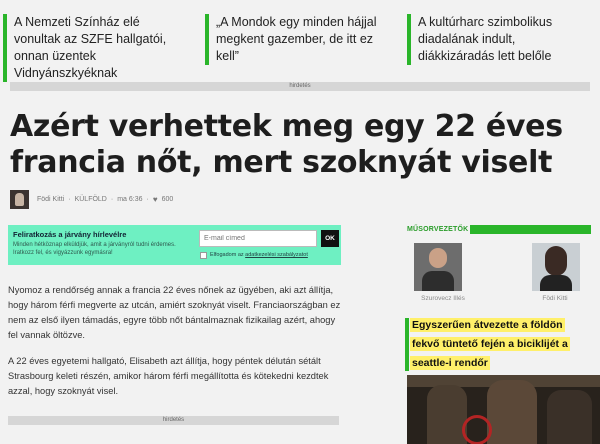  I want to click on feature-accent-bar, so click(407, 344).